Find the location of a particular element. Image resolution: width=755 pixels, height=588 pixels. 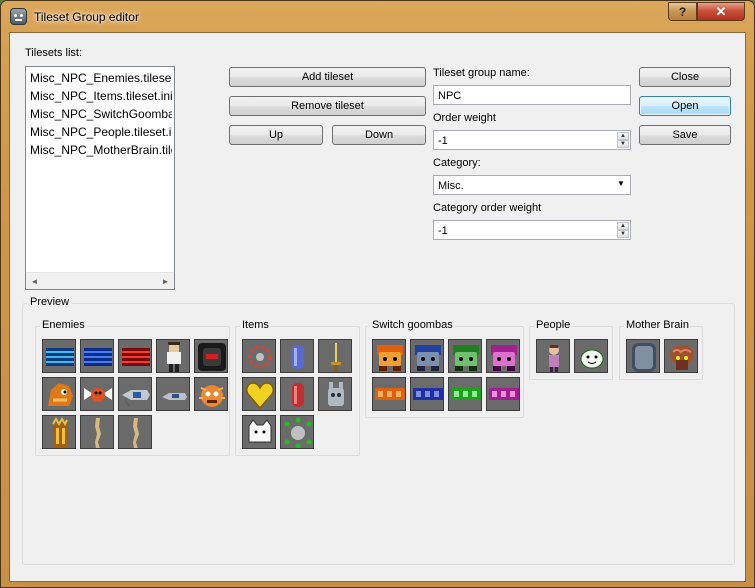

app-icon is located at coordinates (18, 16).